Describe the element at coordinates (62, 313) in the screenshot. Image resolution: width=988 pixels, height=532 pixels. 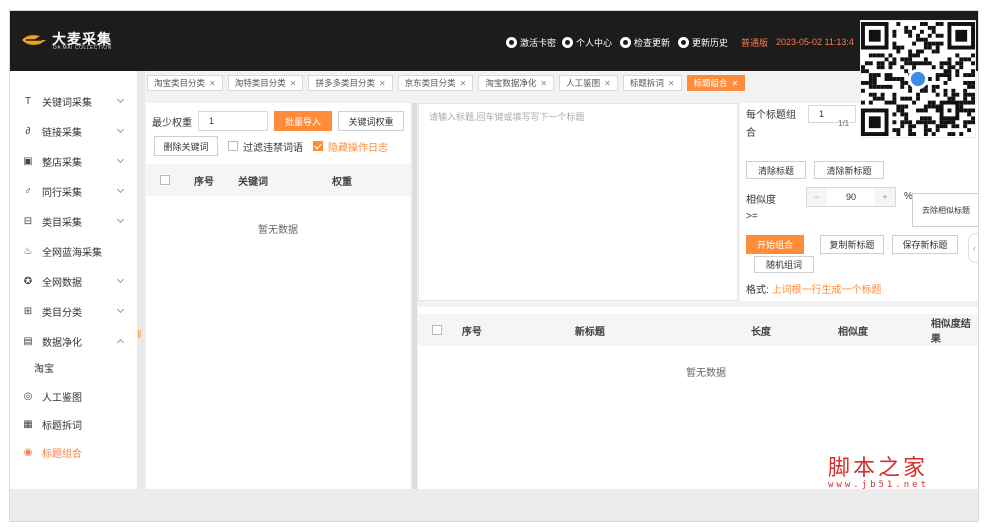
I see `sidebar-item-label: 类目分类` at that location.